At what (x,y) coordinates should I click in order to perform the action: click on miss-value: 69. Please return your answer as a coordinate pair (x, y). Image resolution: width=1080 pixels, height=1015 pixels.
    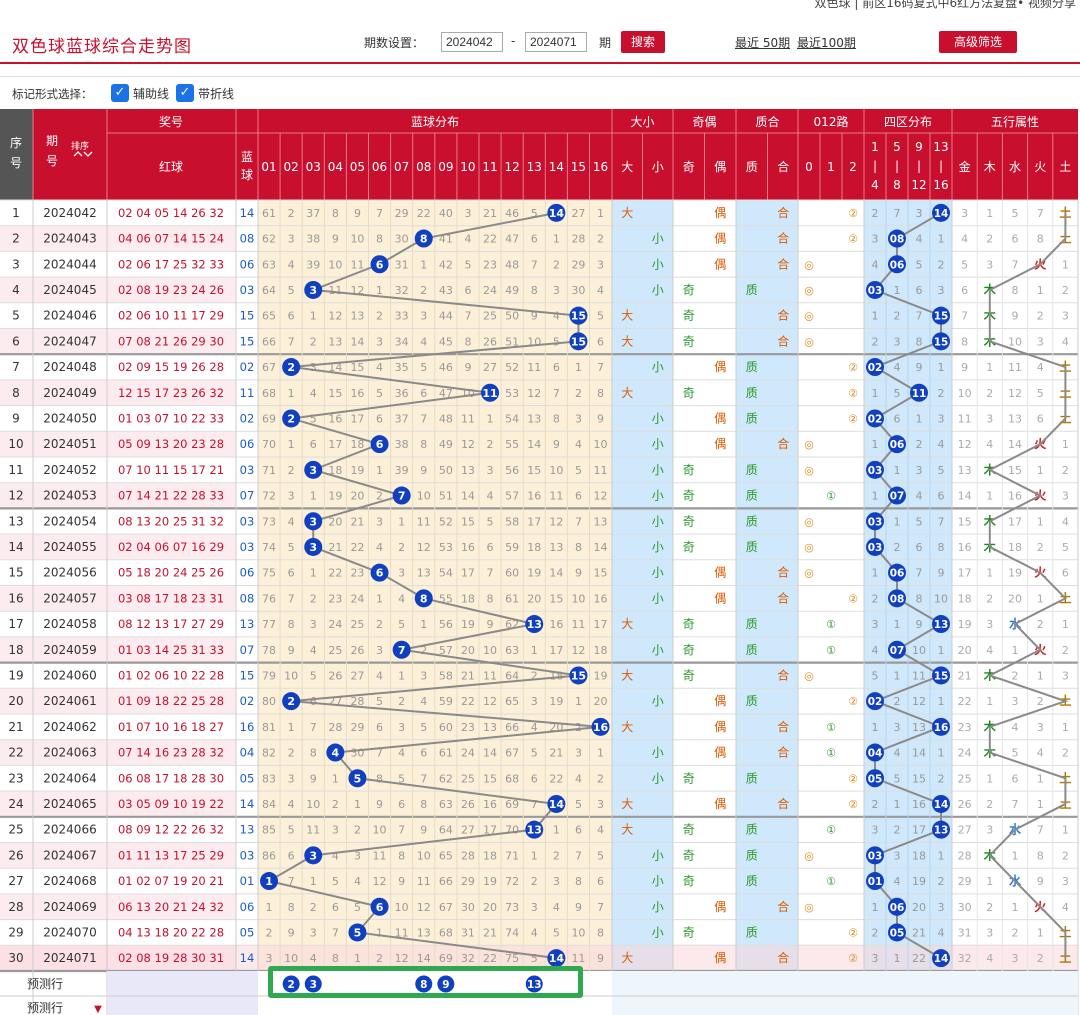
    Looking at the image, I should click on (446, 958).